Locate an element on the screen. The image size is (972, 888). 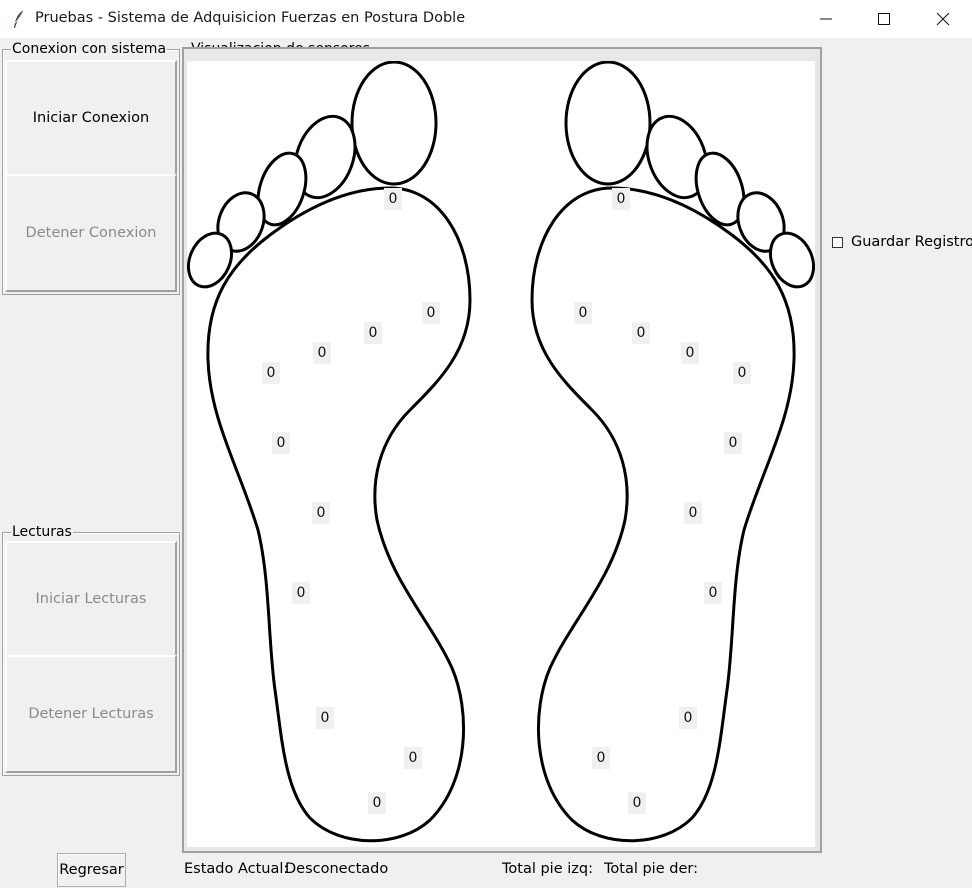
total-right-label: Total pie der: is located at coordinates (651, 869).